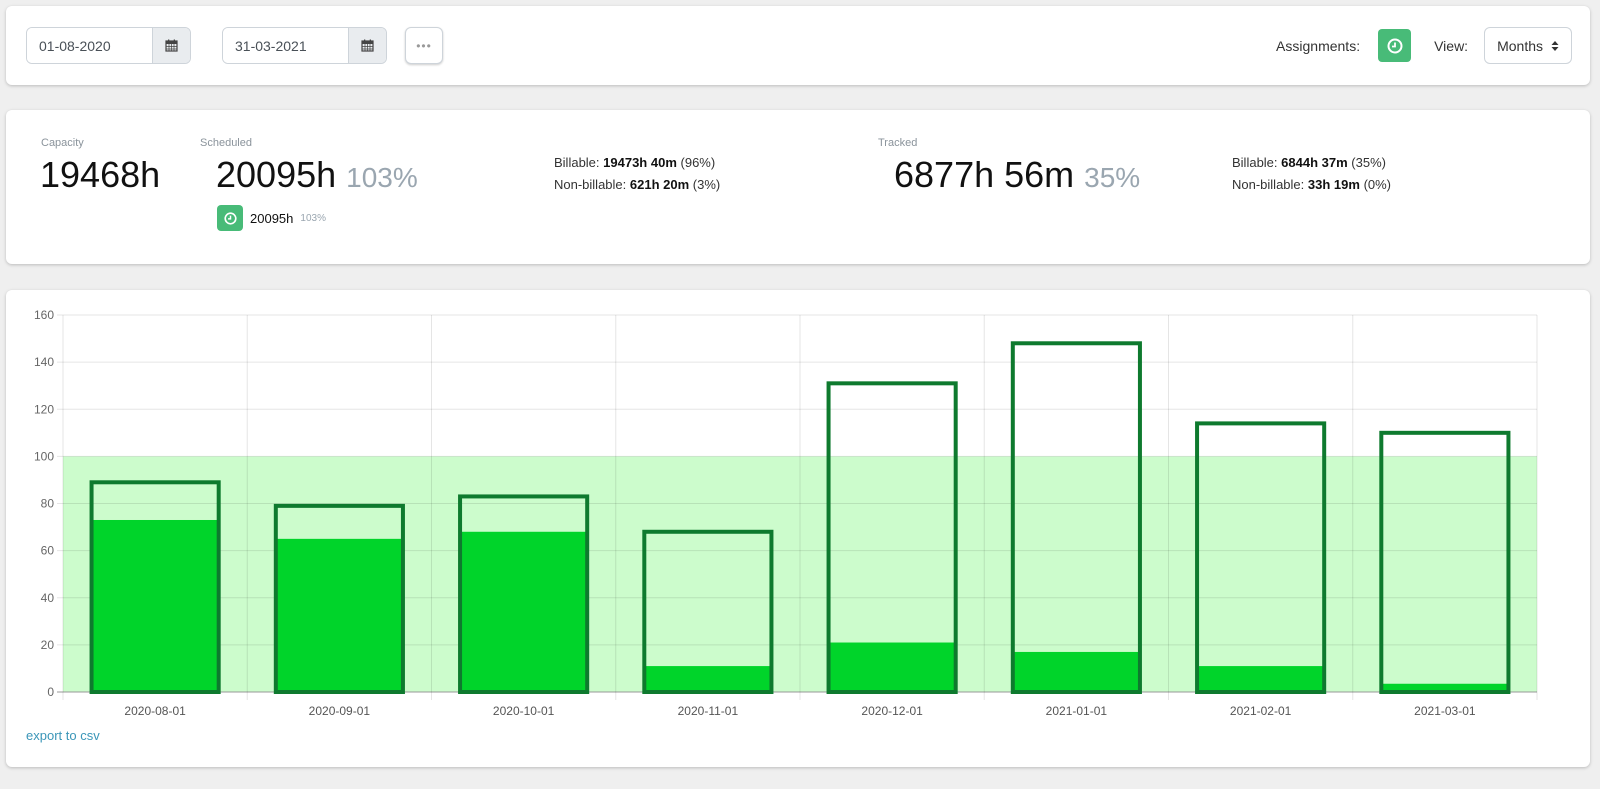  I want to click on assignments-label: Assignments:, so click(1318, 45).